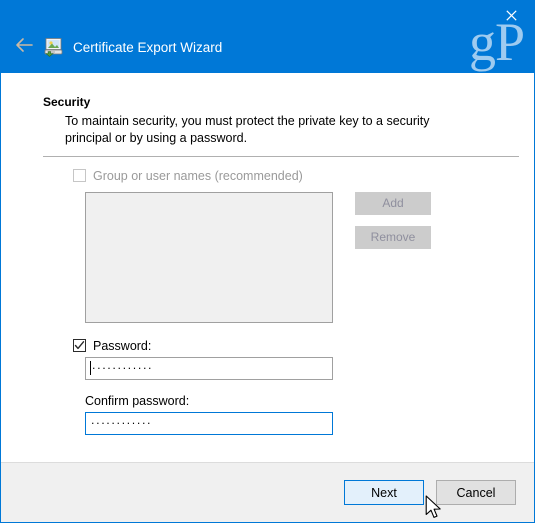 The height and width of the screenshot is (523, 535). I want to click on back-arrow-icon, so click(24, 47).